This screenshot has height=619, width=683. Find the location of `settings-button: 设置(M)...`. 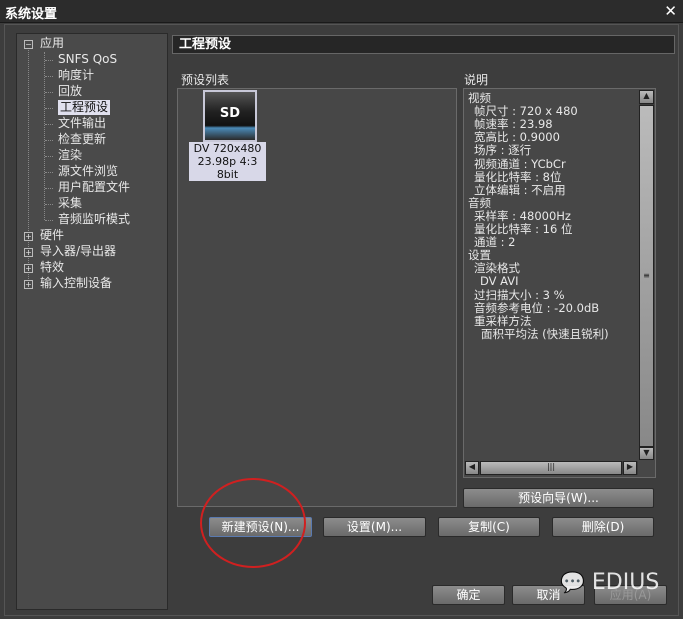

settings-button: 设置(M)... is located at coordinates (374, 527).